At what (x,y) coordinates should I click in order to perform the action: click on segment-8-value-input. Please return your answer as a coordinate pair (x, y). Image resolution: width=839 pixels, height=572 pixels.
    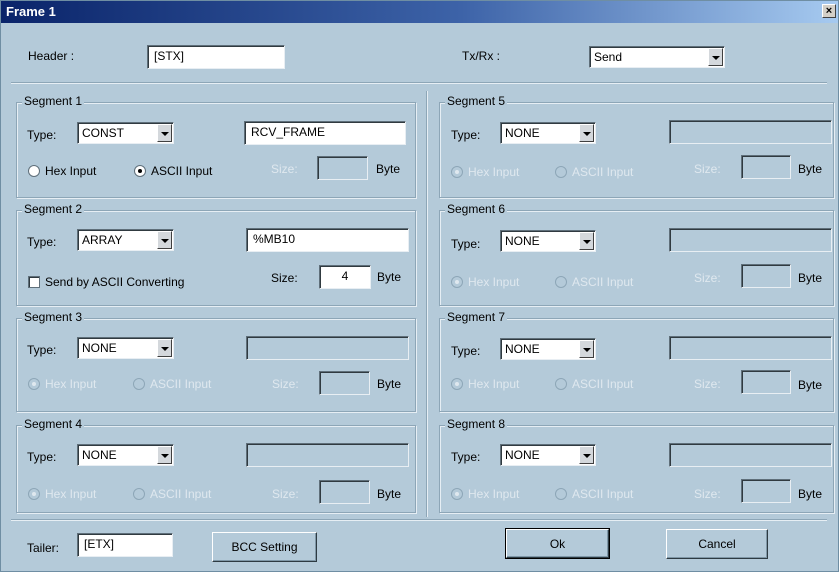
    Looking at the image, I should click on (750, 455).